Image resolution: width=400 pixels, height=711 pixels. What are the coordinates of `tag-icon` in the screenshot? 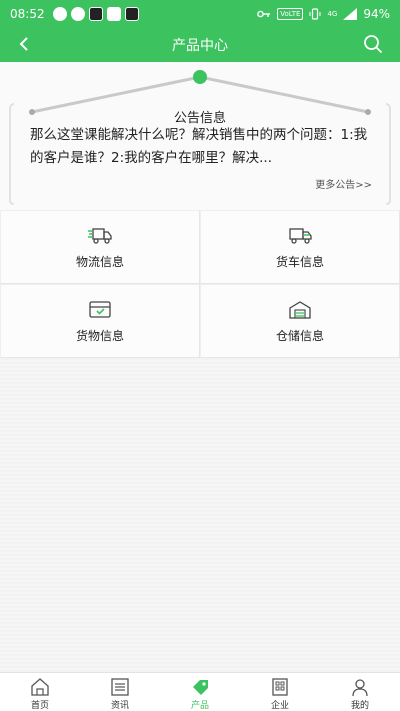 It's located at (200, 687).